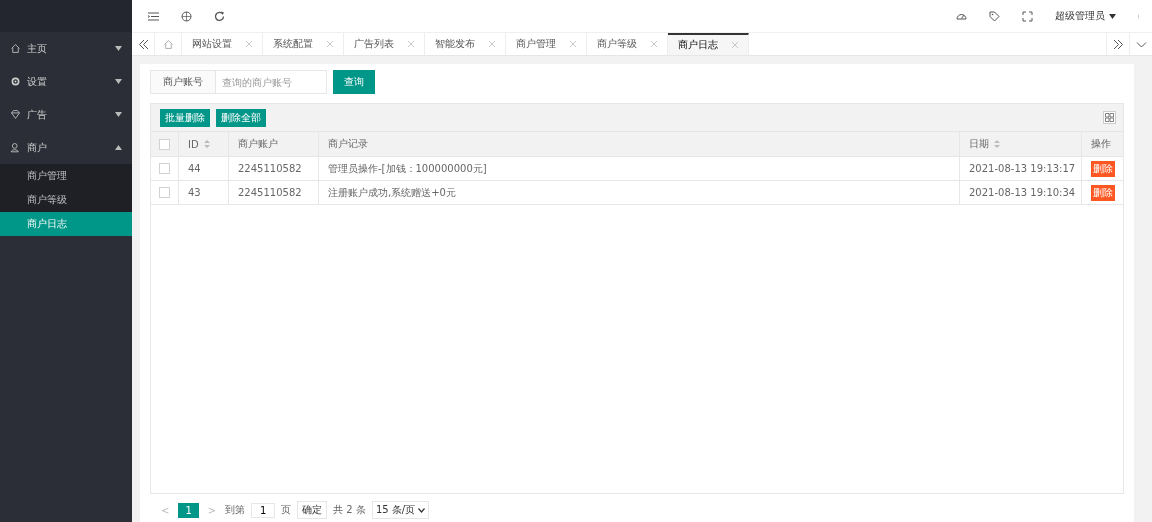 The width and height of the screenshot is (1152, 522). I want to click on globe-icon, so click(186, 16).